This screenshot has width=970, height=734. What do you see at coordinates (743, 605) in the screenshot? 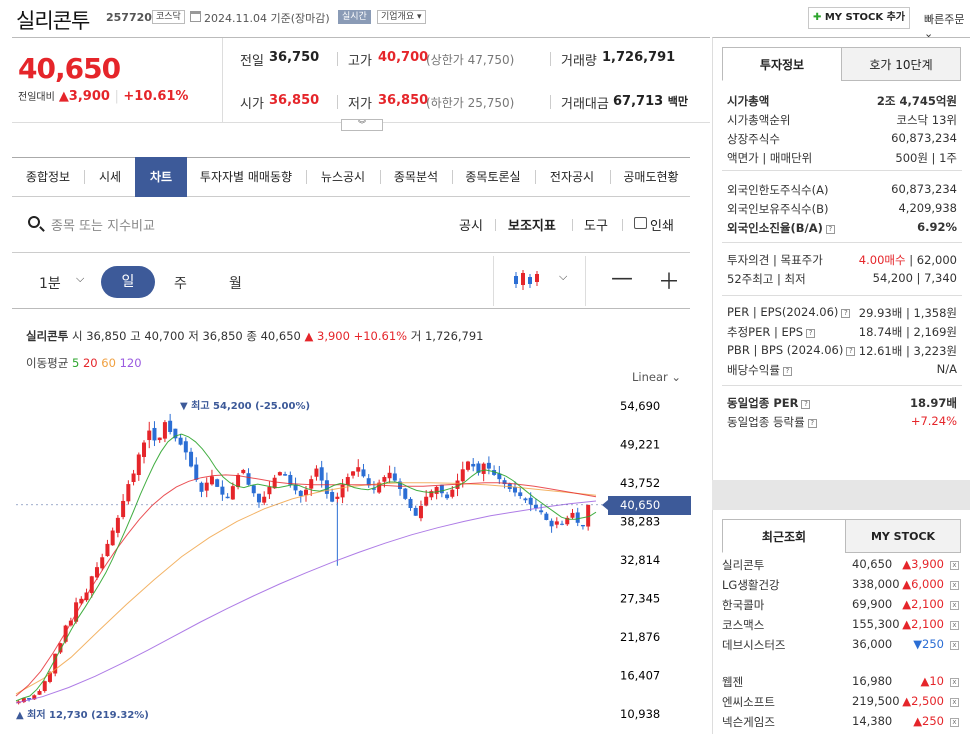
I see `recent-stock-name: 한국콜마` at bounding box center [743, 605].